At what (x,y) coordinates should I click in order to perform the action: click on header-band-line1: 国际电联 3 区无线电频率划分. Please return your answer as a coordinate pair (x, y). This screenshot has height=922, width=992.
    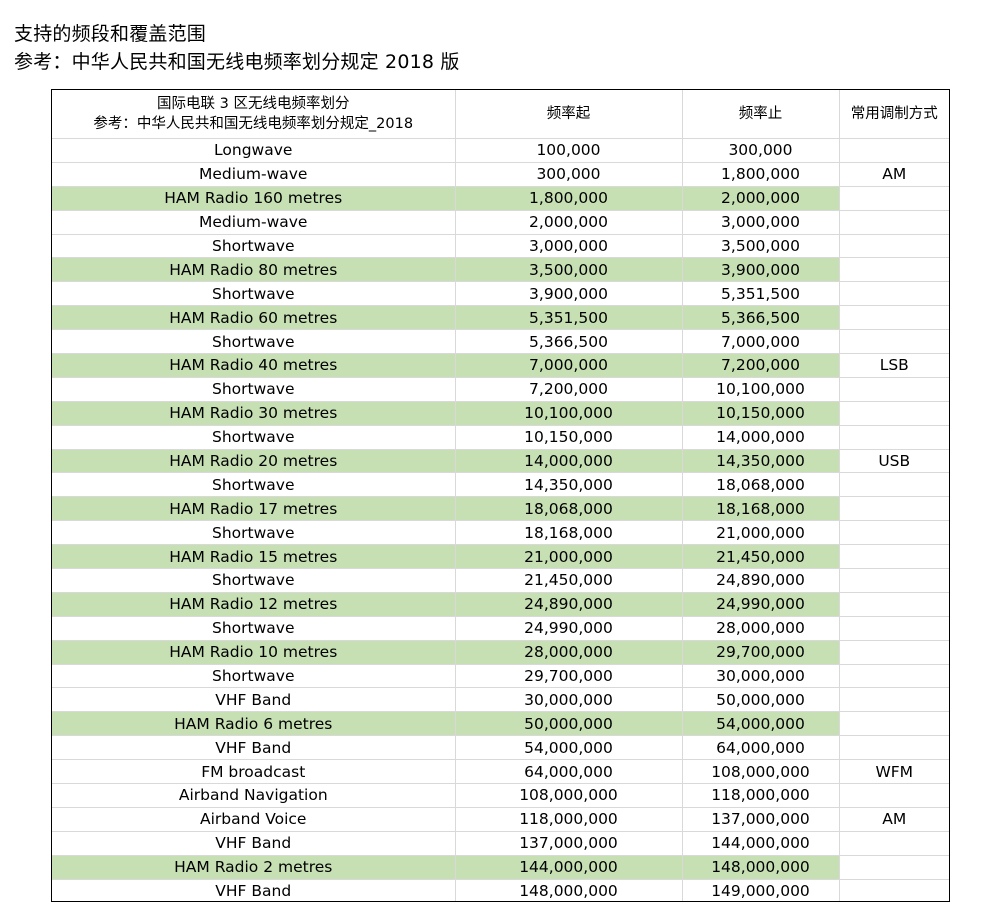
    Looking at the image, I should click on (253, 104).